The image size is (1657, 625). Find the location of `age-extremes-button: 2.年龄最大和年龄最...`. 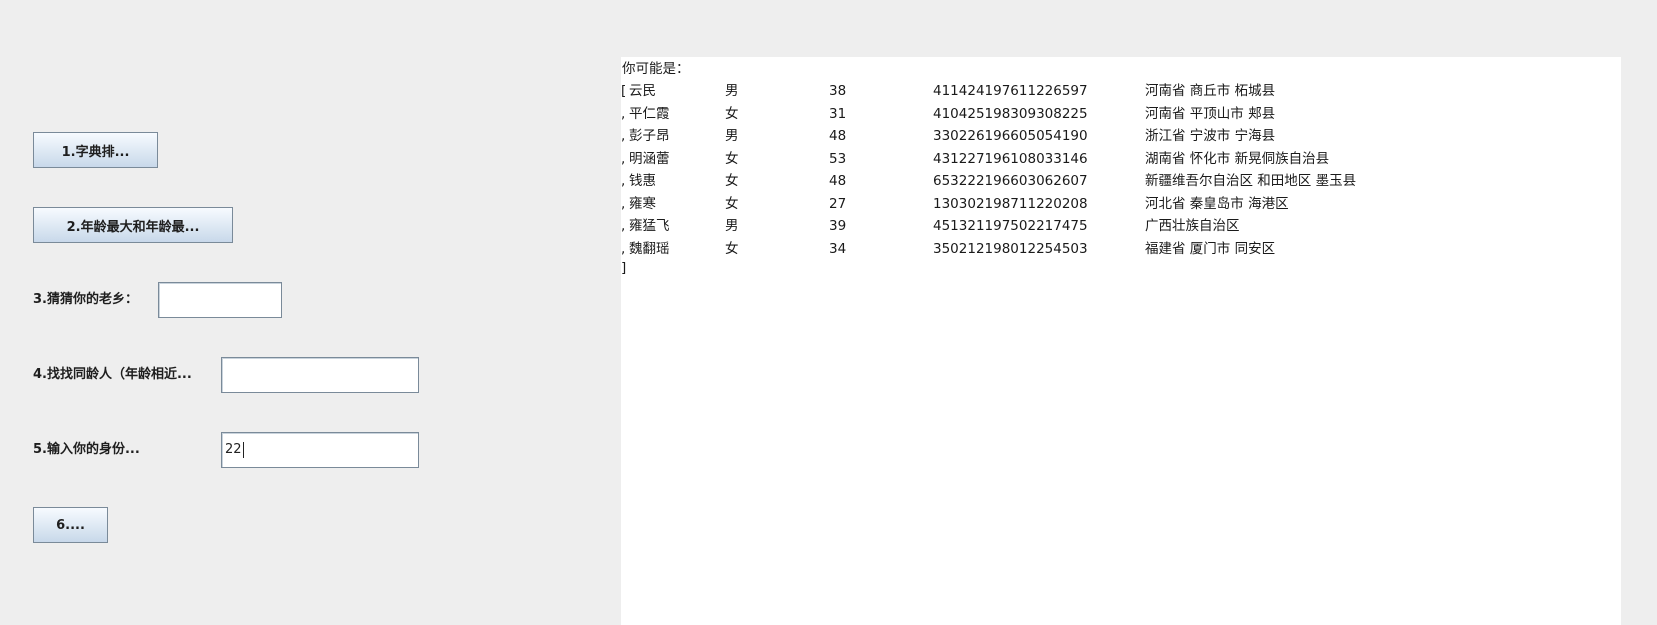

age-extremes-button: 2.年龄最大和年龄最... is located at coordinates (133, 225).